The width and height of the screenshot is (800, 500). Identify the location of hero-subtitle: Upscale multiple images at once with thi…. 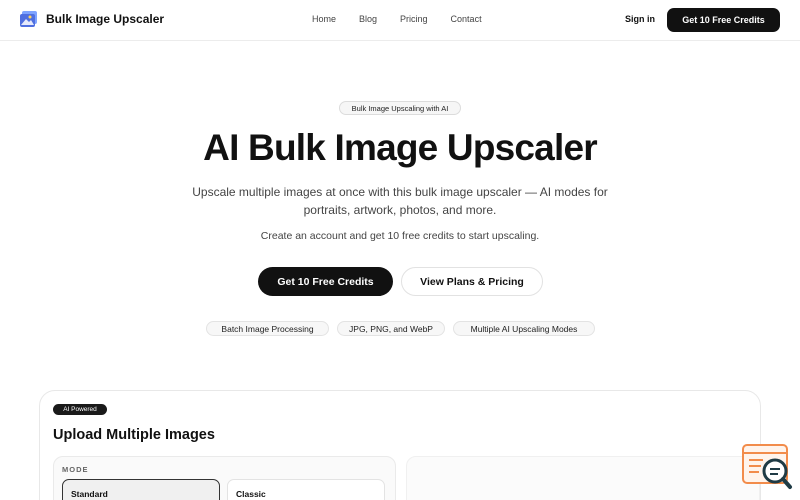
(400, 201).